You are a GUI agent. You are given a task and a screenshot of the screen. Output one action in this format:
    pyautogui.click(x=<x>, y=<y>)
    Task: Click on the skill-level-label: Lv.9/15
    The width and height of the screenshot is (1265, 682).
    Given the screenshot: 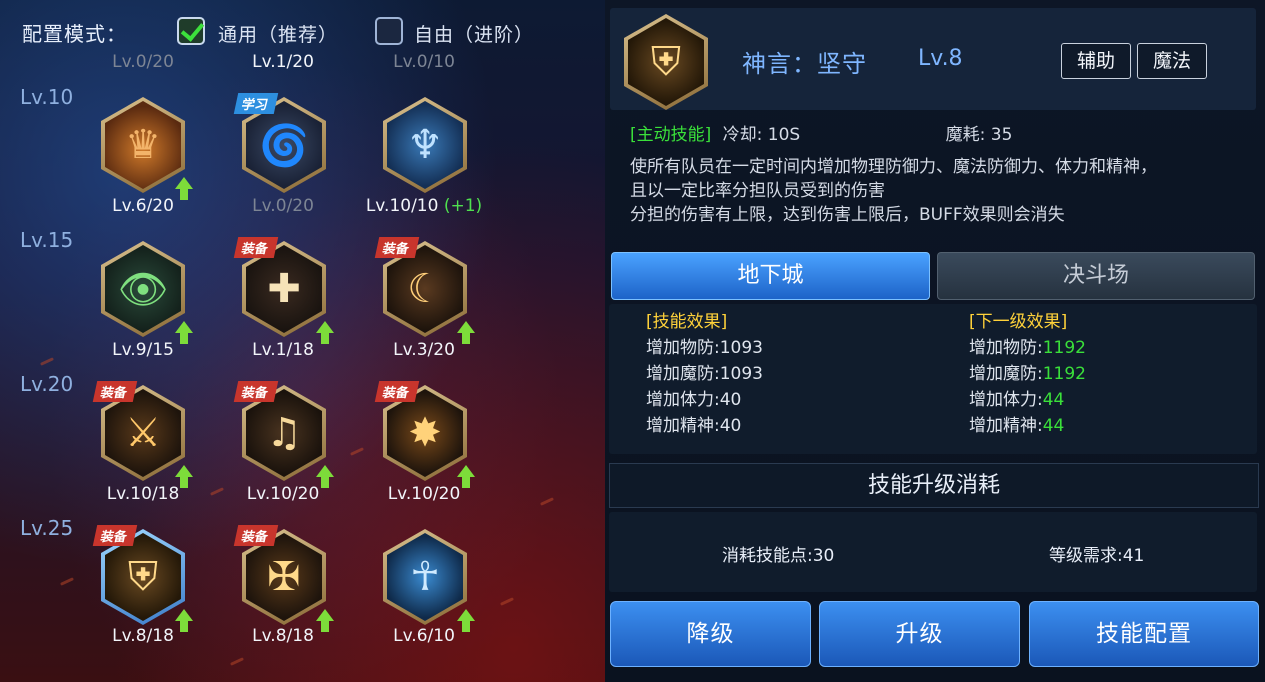 What is the action you would take?
    pyautogui.click(x=143, y=350)
    